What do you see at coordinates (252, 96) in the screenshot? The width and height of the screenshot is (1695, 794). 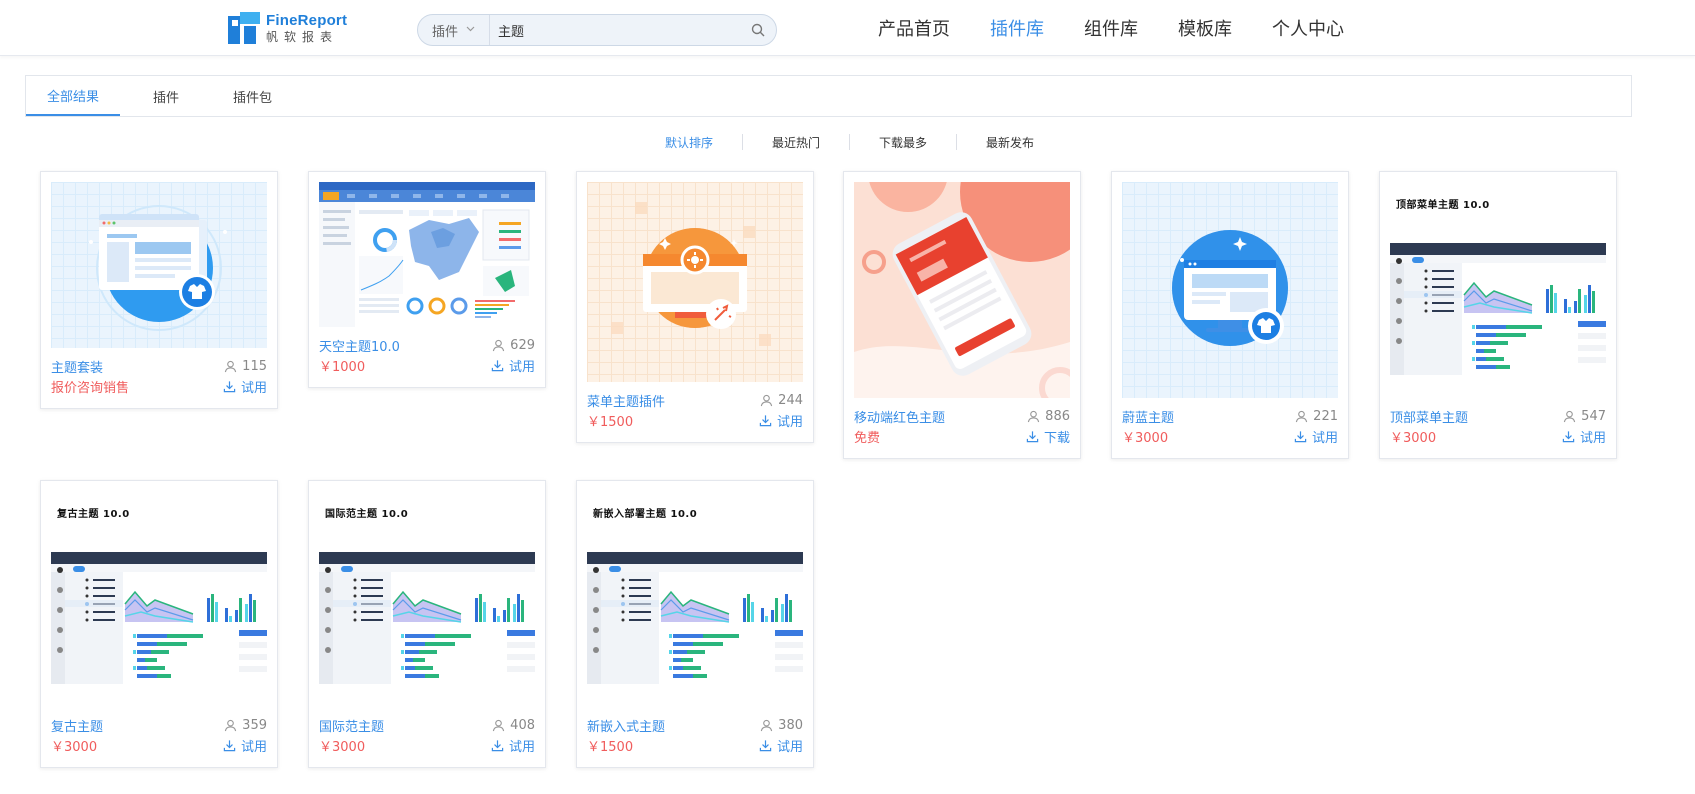 I see `tab-plugin-packages: 插件包` at bounding box center [252, 96].